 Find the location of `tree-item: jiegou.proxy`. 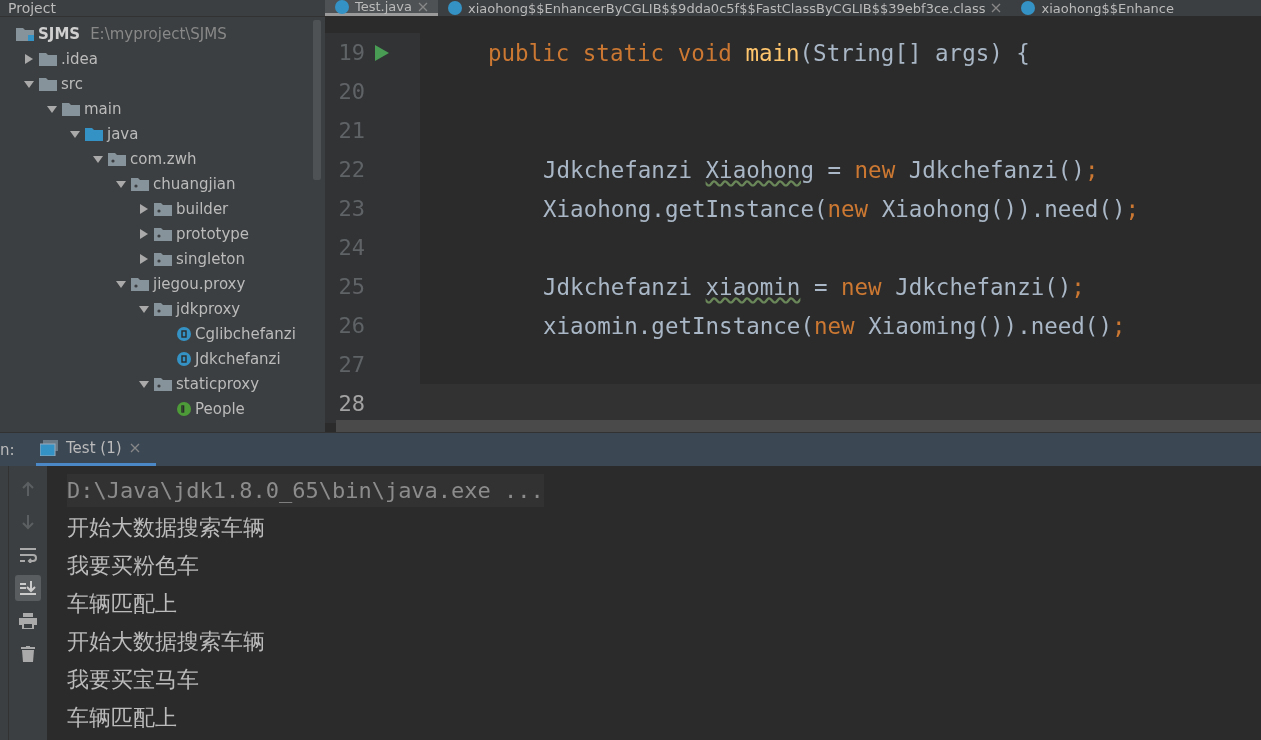

tree-item: jiegou.proxy is located at coordinates (199, 283).